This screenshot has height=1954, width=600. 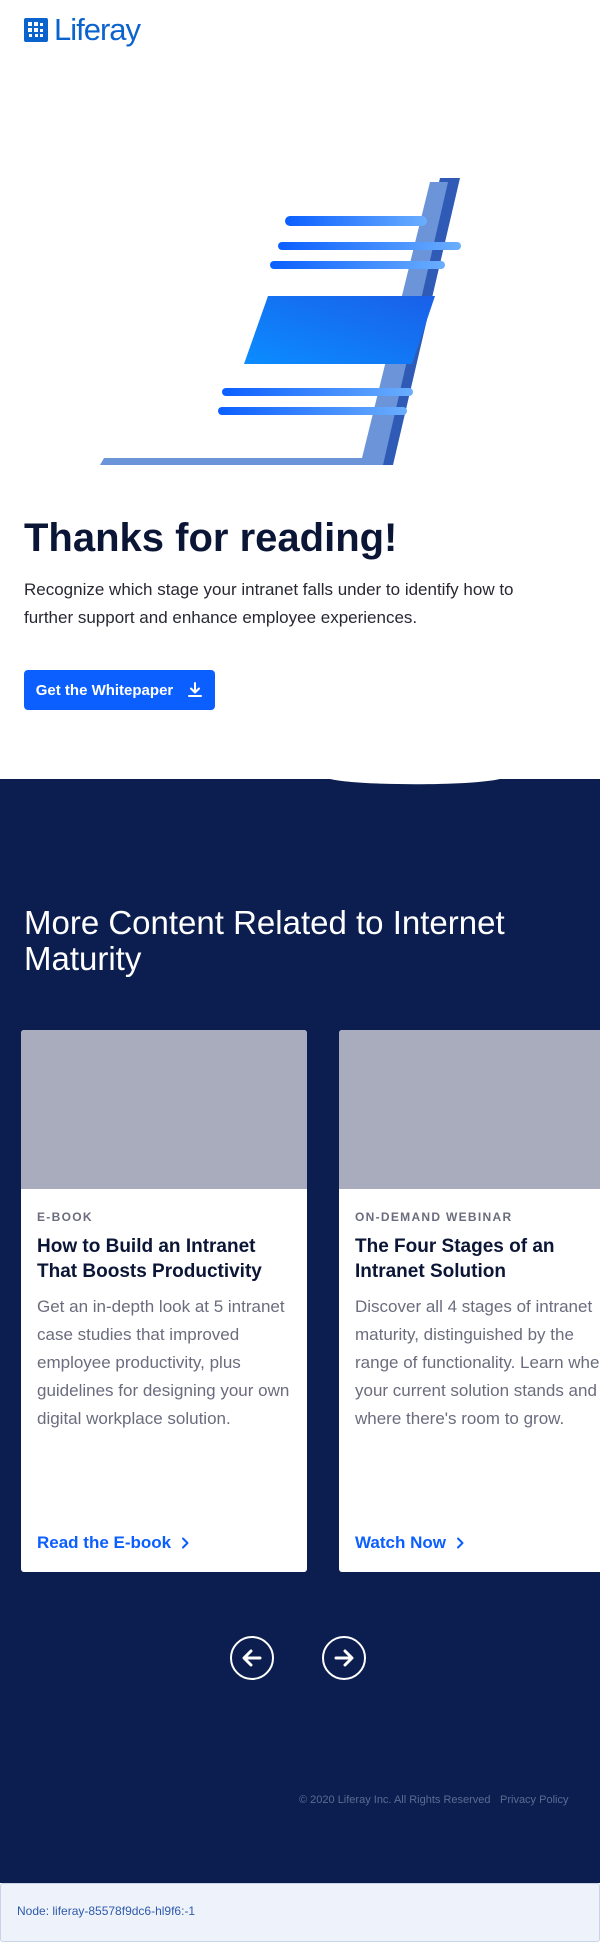 What do you see at coordinates (36, 30) in the screenshot?
I see `liferay-logo-icon` at bounding box center [36, 30].